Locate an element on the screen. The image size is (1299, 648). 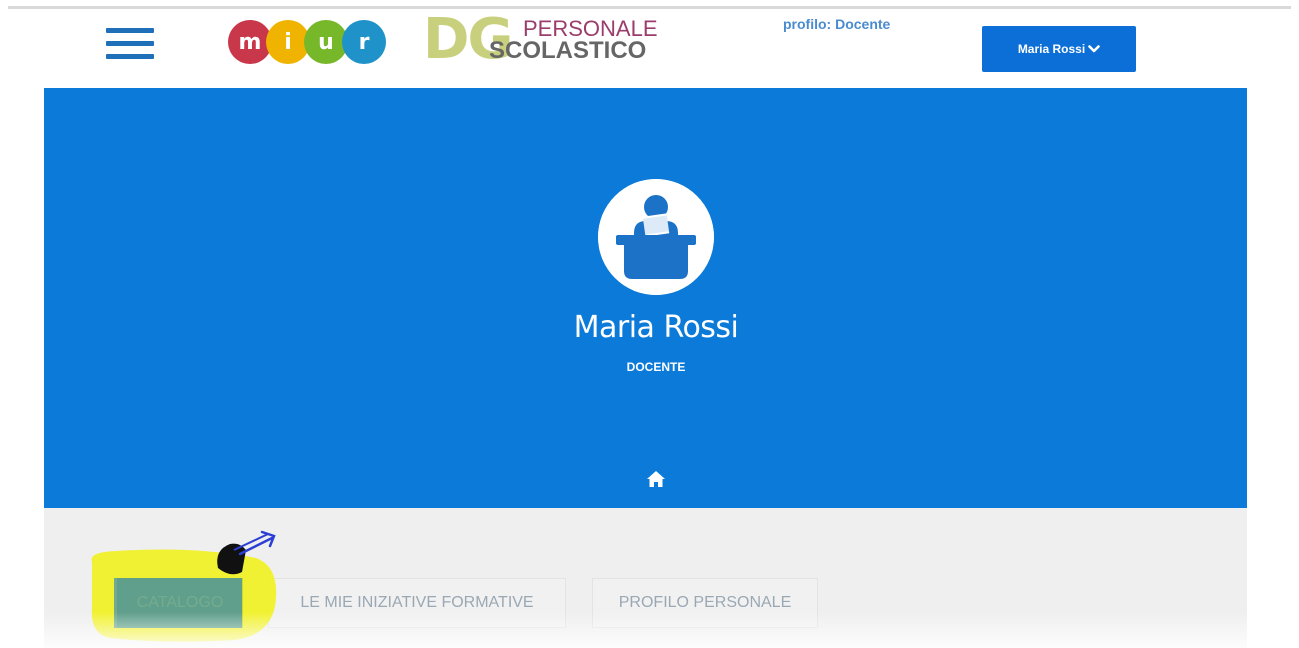
user-menu-button: Maria Rossi is located at coordinates (1059, 49).